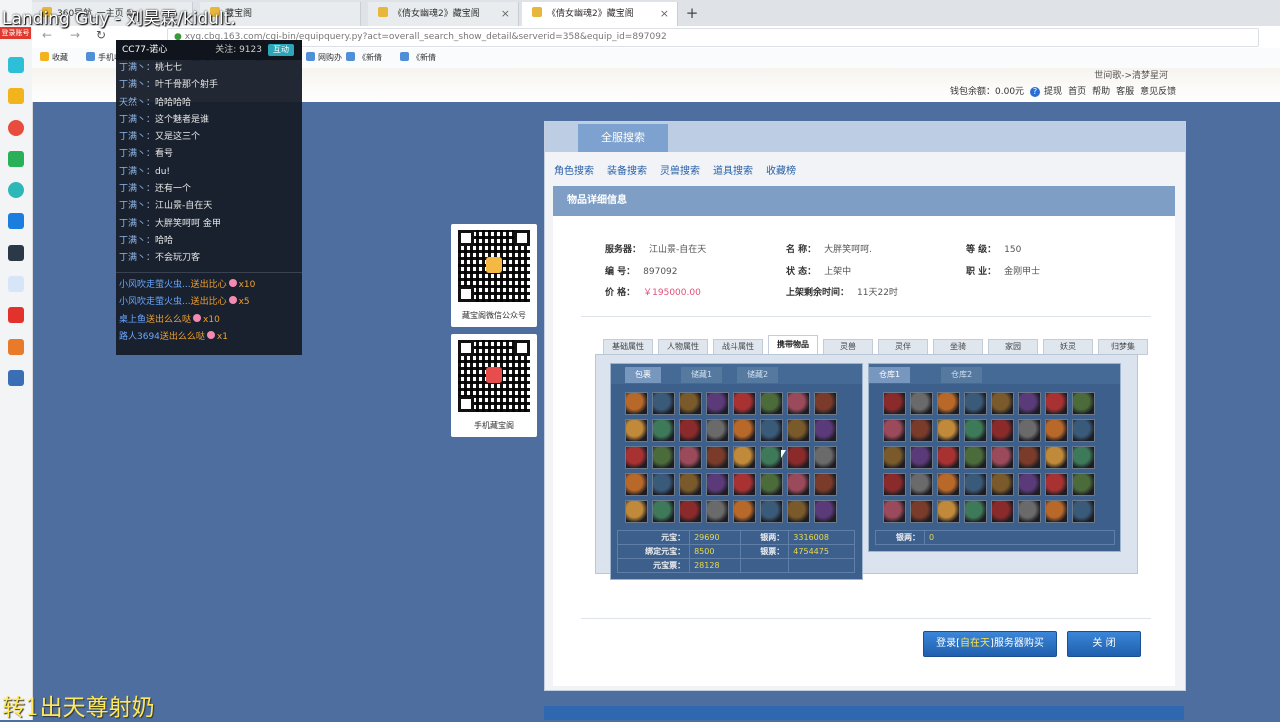 The width and height of the screenshot is (1280, 722). I want to click on bookmark-item: 收藏, so click(54, 58).